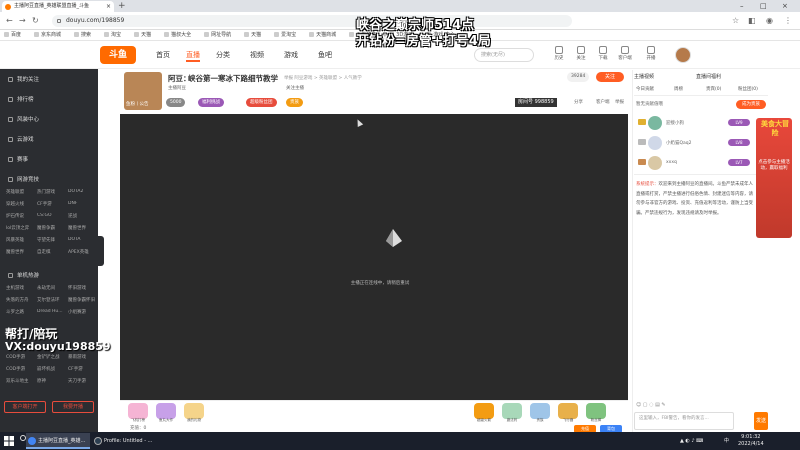 The height and width of the screenshot is (450, 800). I want to click on sidebar-category-item: 自走棋, so click(52, 252).